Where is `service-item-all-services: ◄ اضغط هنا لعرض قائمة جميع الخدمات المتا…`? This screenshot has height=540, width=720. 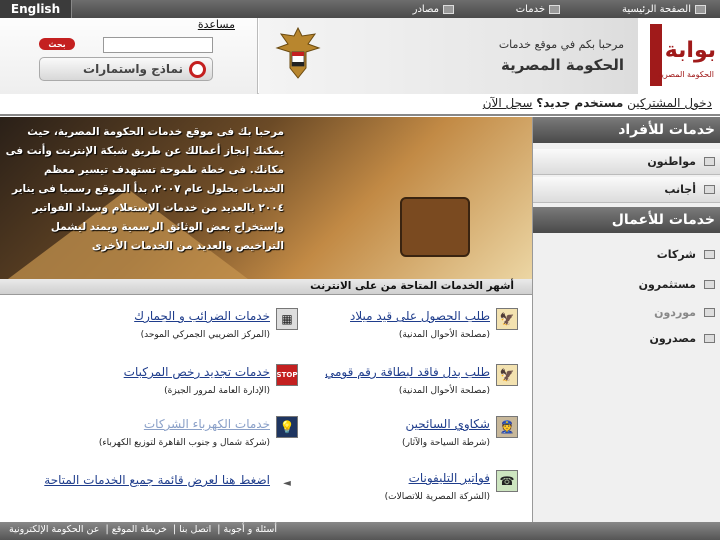 service-item-all-services: ◄ اضغط هنا لعرض قائمة جميع الخدمات المتا… is located at coordinates (159, 490).